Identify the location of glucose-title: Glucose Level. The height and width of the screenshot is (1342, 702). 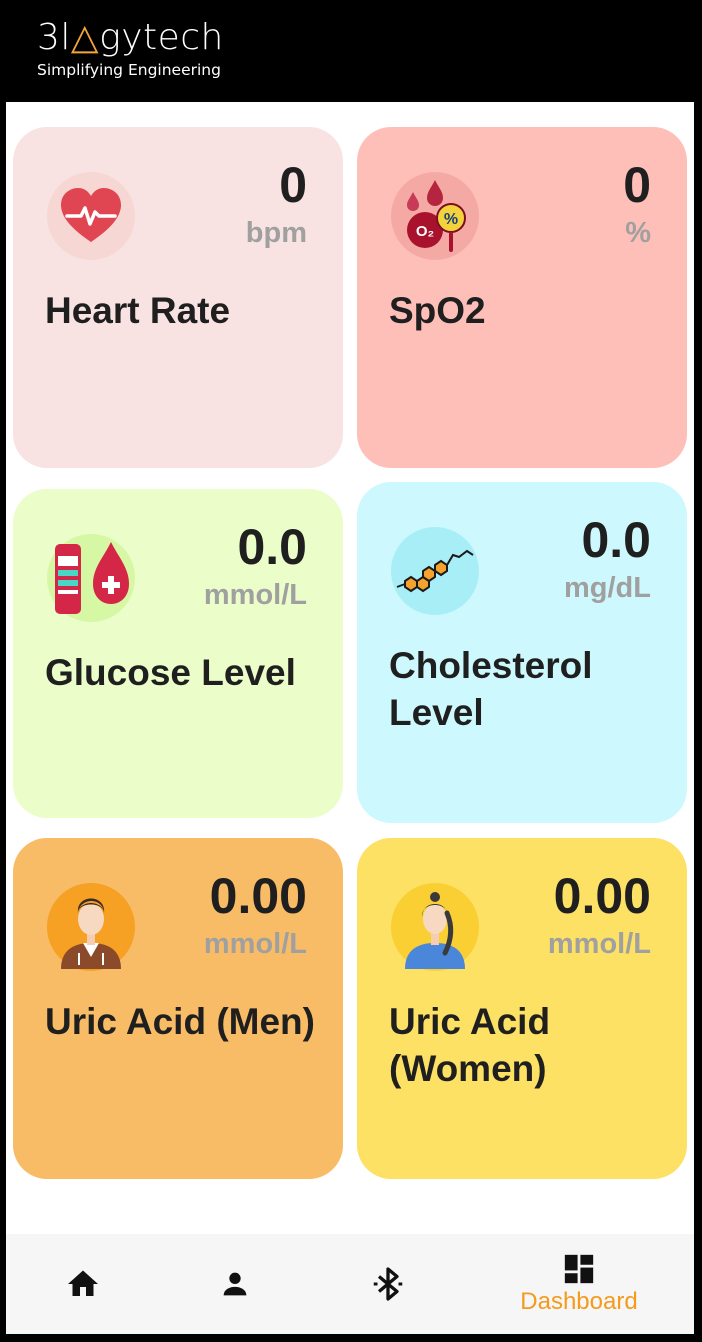
(170, 672).